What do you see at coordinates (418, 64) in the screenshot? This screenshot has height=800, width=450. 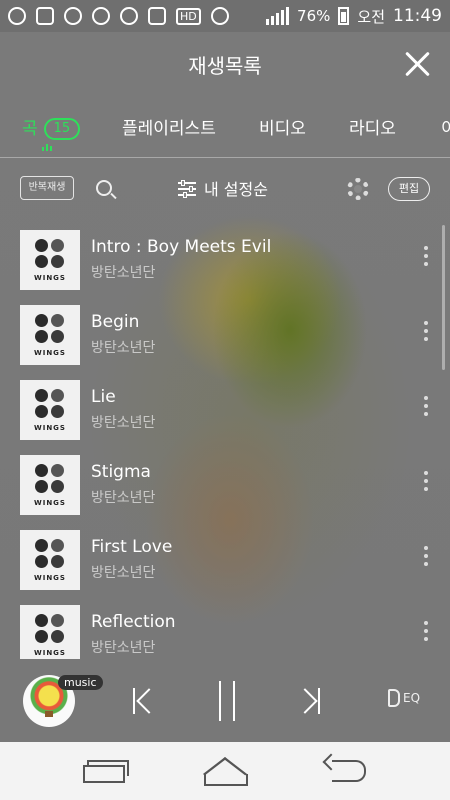 I see `close-icon` at bounding box center [418, 64].